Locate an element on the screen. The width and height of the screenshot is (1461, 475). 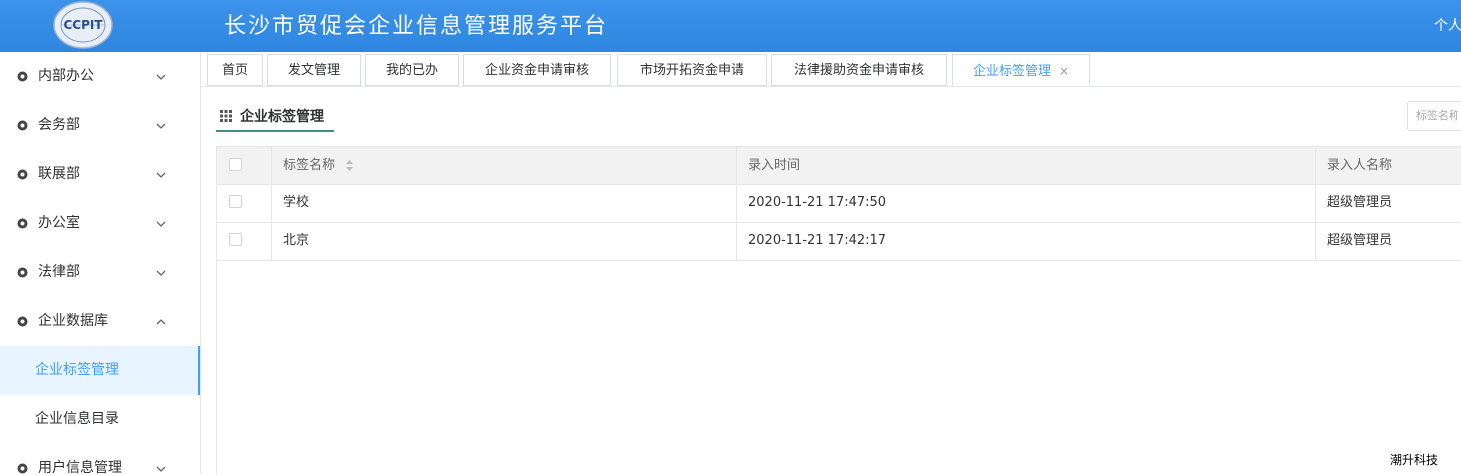
sidebar-subitem-enterprise-directory: 企业信息目录 is located at coordinates (100, 419).